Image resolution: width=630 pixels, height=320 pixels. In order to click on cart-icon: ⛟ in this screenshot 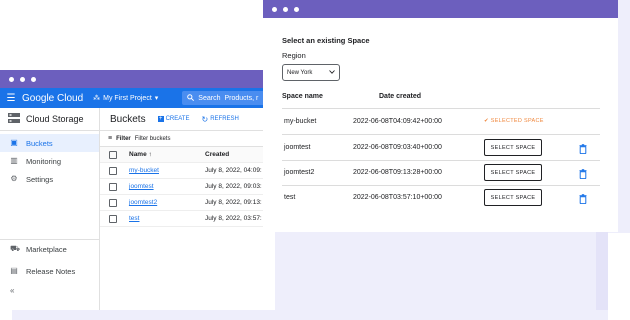, I will do `click(15, 248)`.